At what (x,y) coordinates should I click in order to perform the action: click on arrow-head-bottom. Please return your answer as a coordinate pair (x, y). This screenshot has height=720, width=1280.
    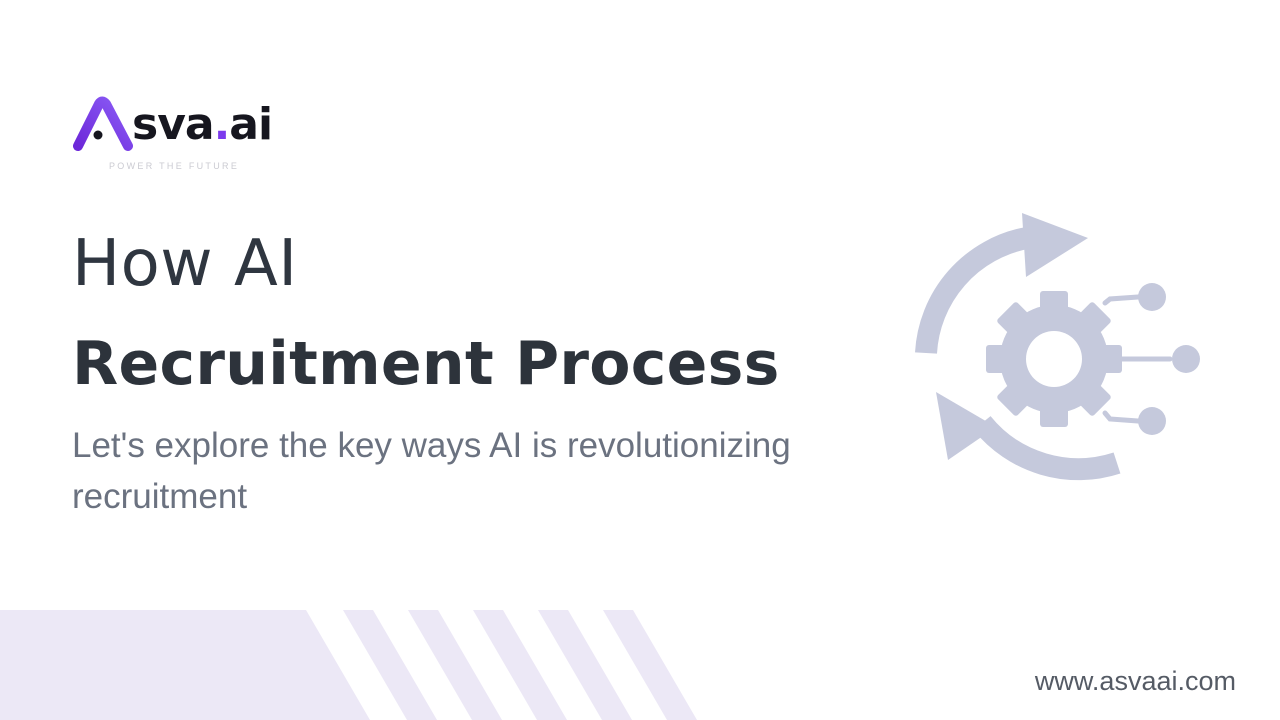
    Looking at the image, I should click on (966, 426).